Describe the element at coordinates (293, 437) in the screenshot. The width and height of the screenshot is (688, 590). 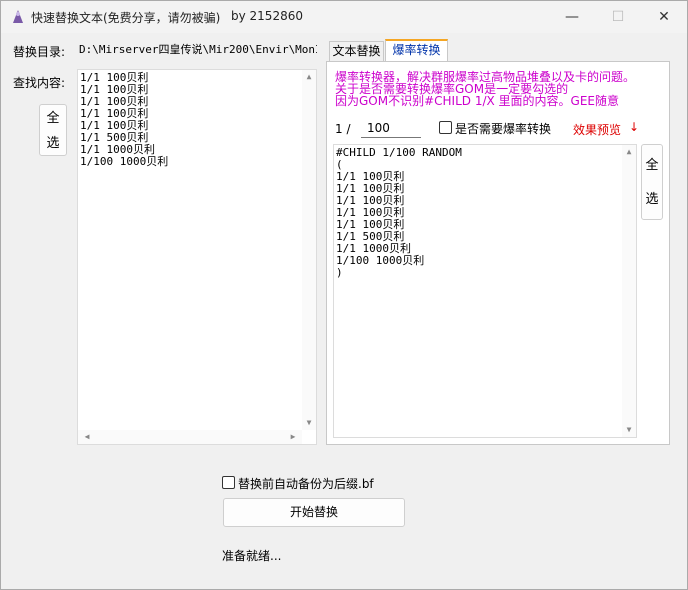
I see `scroll-right-icon: ▶` at that location.